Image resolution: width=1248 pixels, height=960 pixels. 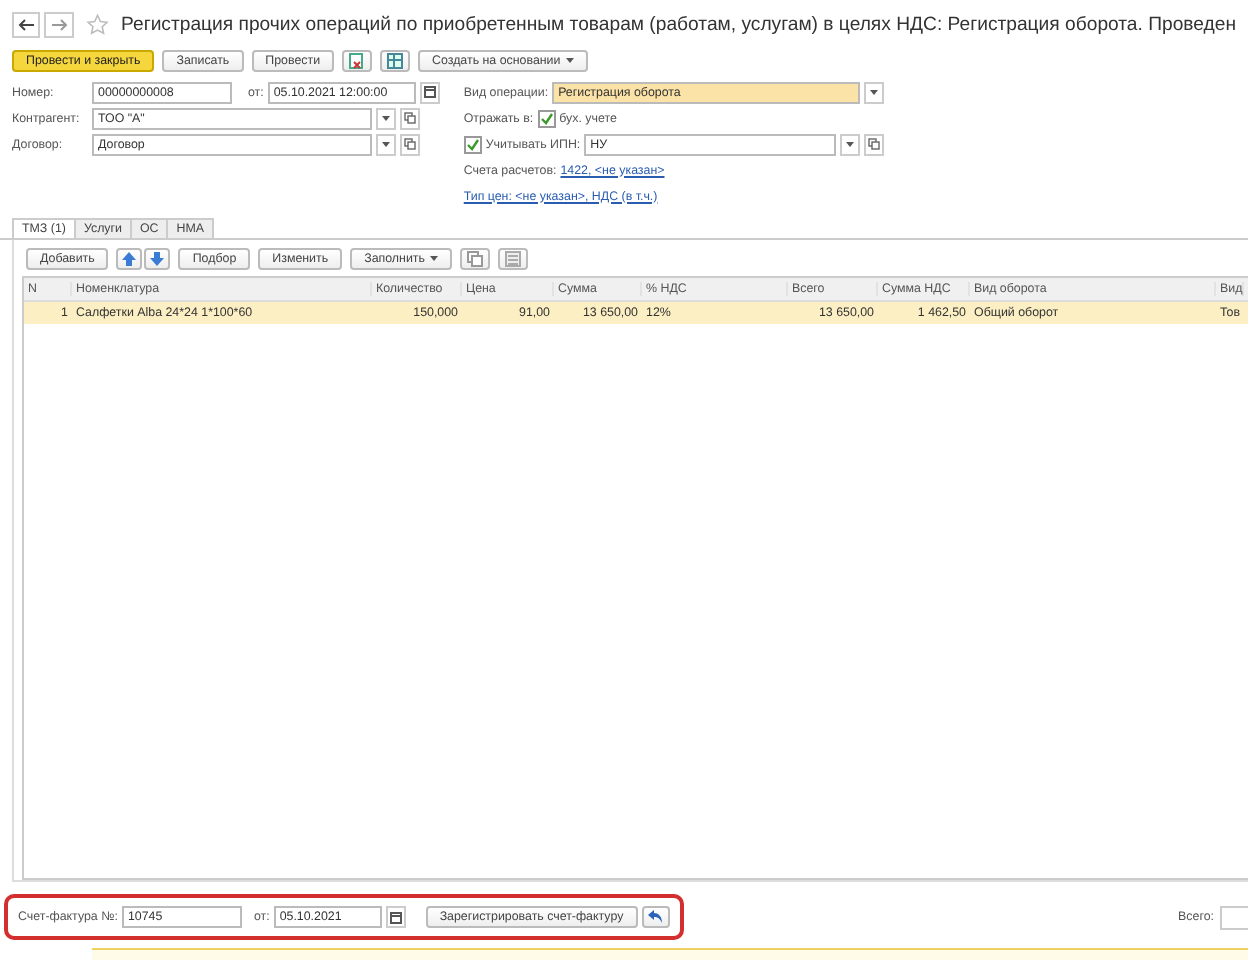 I want to click on down-arrow-icon, so click(x=157, y=258).